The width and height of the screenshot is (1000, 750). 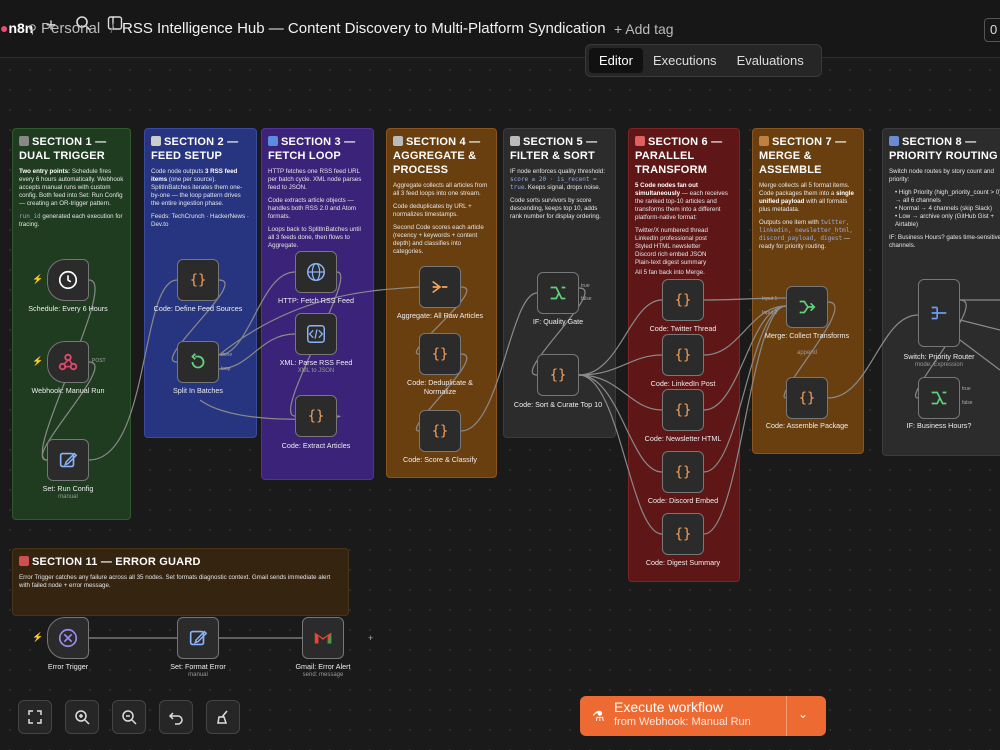 What do you see at coordinates (683, 438) in the screenshot?
I see `node-label: Code: Newsletter HTML` at bounding box center [683, 438].